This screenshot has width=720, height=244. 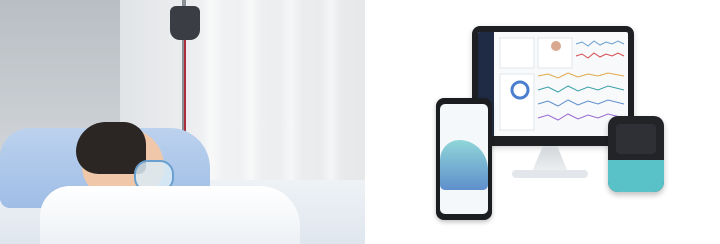 I want to click on phone-screen, so click(x=464, y=159).